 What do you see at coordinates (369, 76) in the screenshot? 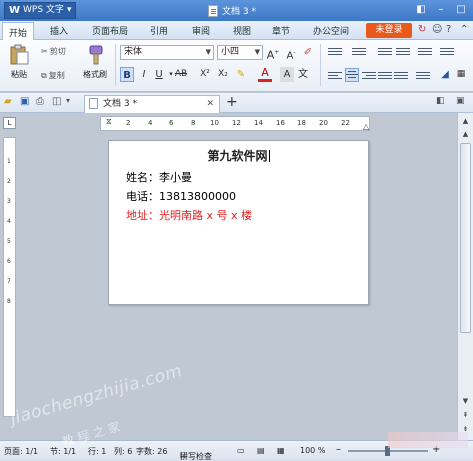
I see `align-right-icon` at bounding box center [369, 76].